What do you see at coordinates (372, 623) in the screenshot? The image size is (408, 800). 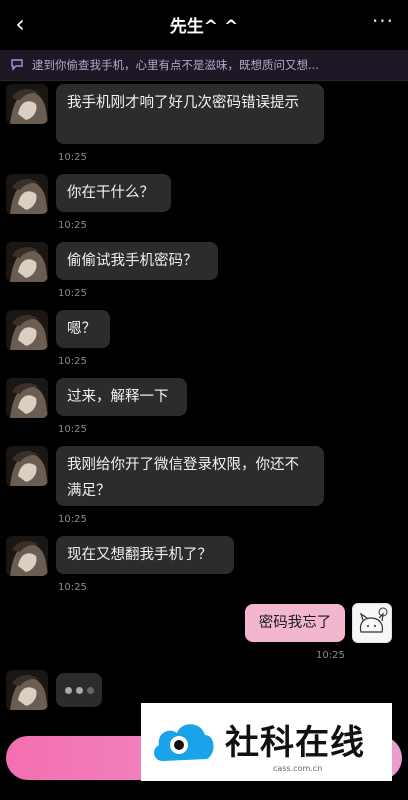 I see `my-avatar` at bounding box center [372, 623].